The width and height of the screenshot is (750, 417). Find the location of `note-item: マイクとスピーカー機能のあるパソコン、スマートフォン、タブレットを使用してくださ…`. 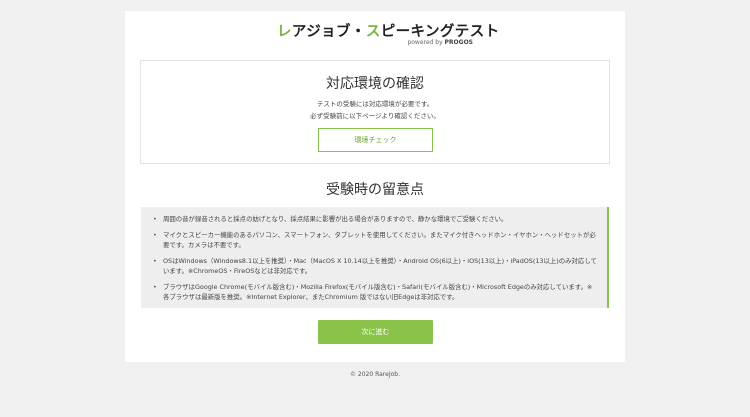

note-item: マイクとスピーカー機能のあるパソコン、スマートフォン、タブレットを使用してくださ… is located at coordinates (374, 240).